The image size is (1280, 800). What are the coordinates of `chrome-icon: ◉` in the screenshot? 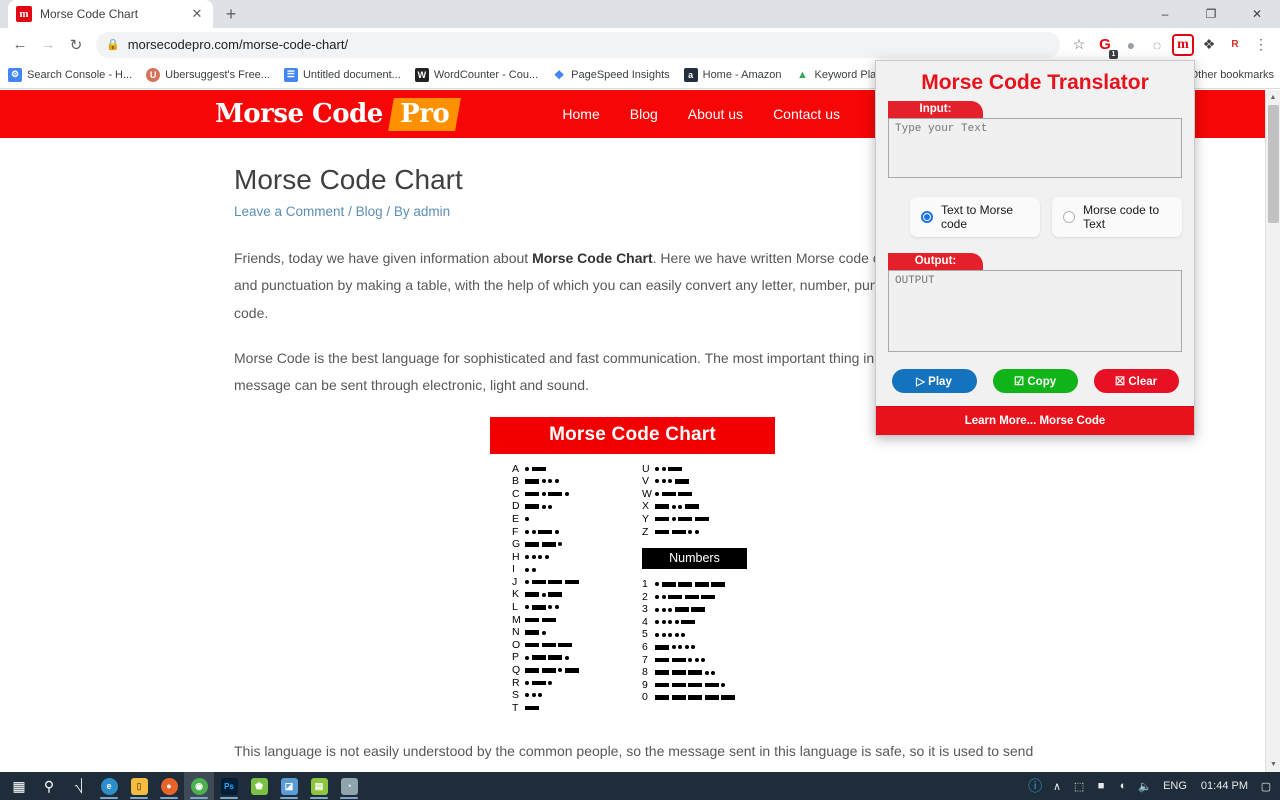 It's located at (199, 786).